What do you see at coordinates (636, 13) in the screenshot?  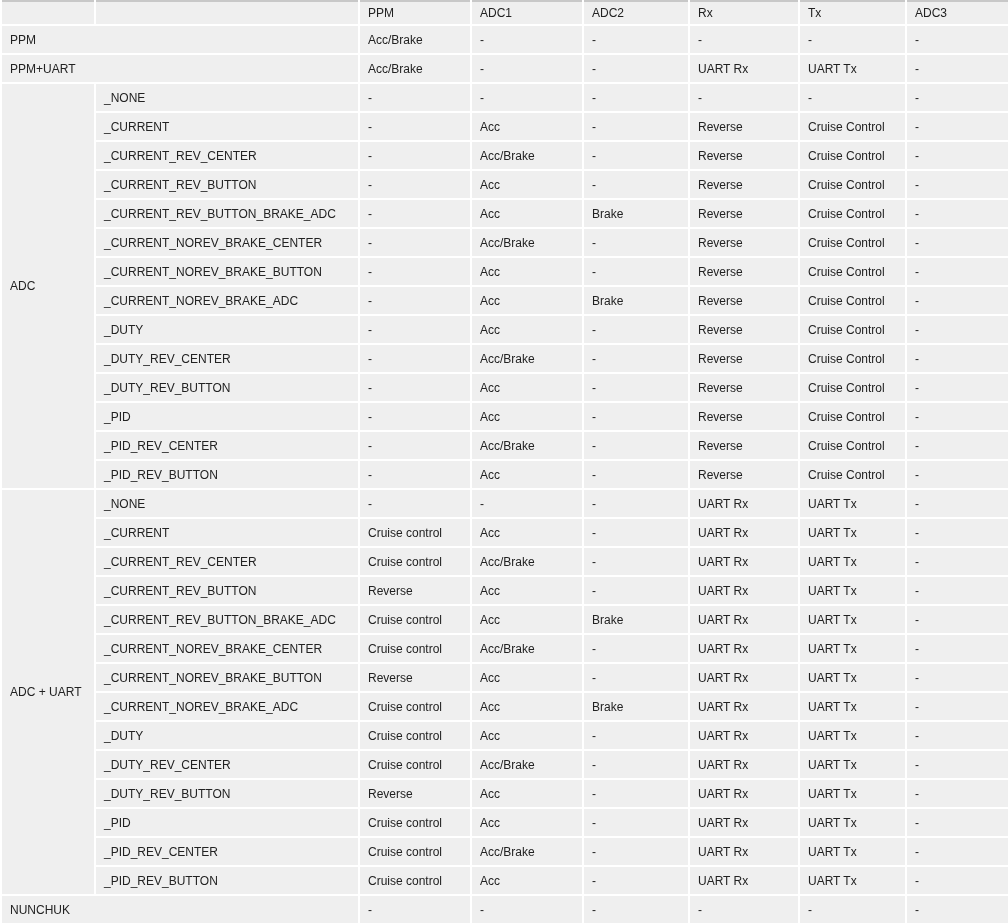 I see `column-header: ADC2` at bounding box center [636, 13].